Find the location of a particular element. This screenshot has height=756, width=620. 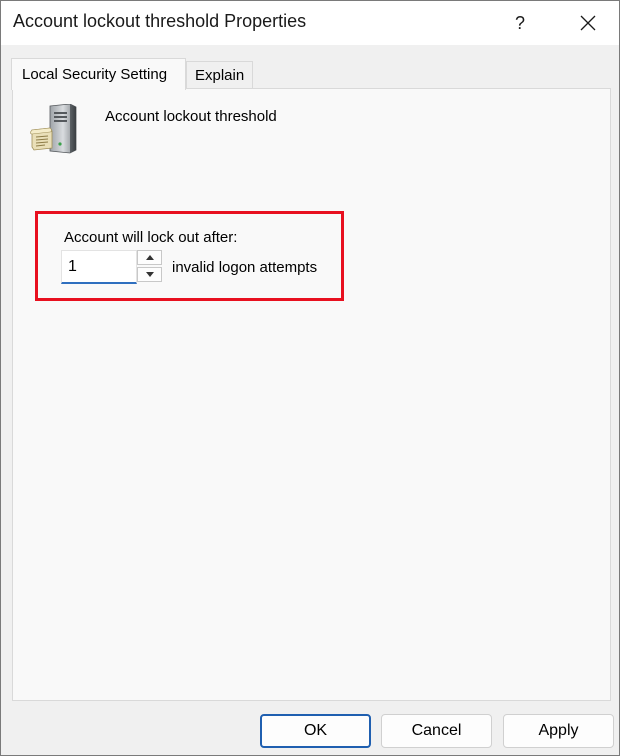

close-icon is located at coordinates (588, 23).